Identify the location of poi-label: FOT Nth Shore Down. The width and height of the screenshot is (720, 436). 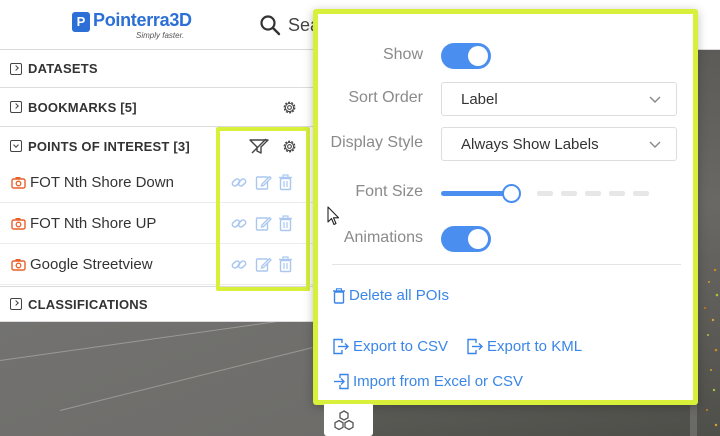
(102, 182).